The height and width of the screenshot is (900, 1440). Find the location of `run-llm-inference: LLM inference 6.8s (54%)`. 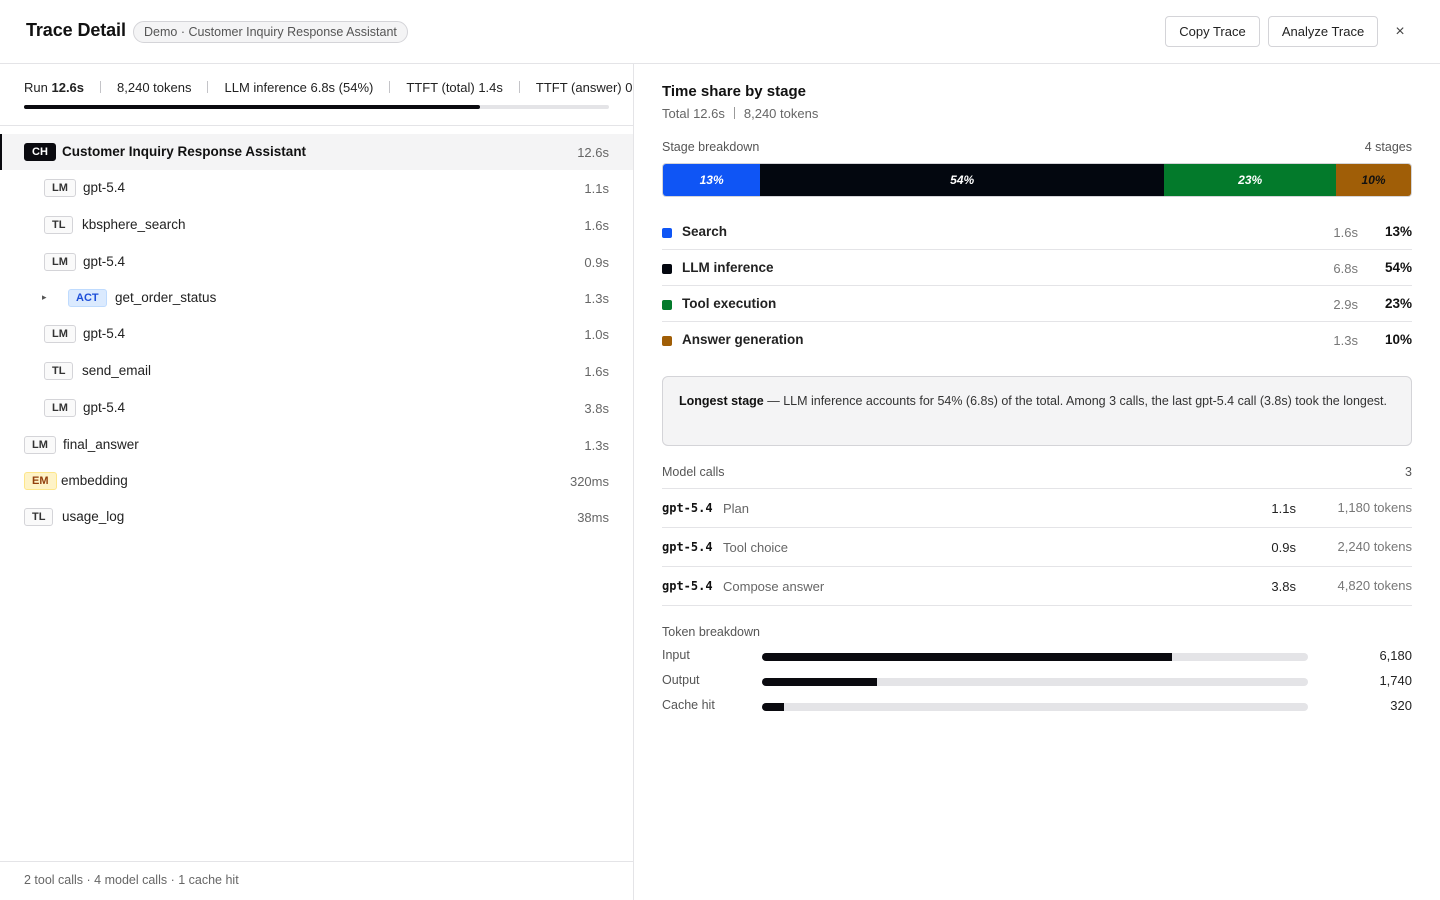

run-llm-inference: LLM inference 6.8s (54%) is located at coordinates (299, 87).